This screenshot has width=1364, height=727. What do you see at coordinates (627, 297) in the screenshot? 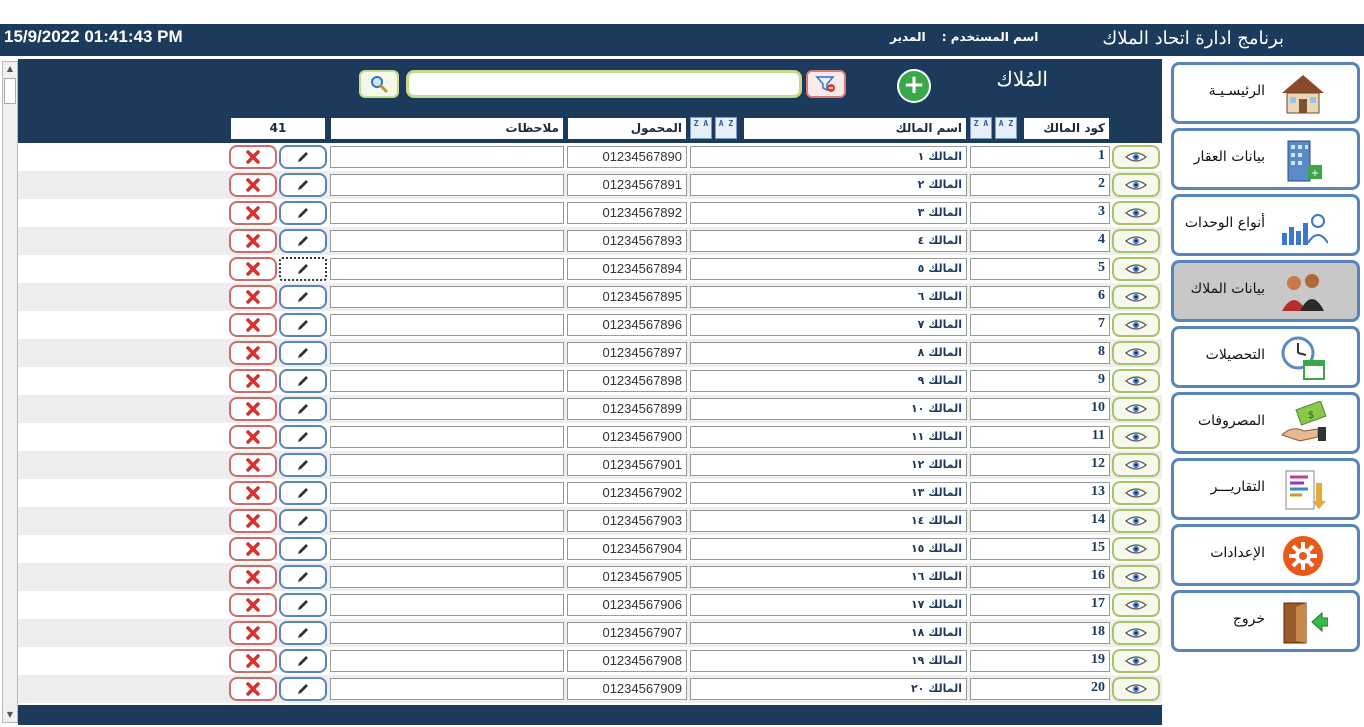
I see `mobile-cell: 01234567895` at bounding box center [627, 297].